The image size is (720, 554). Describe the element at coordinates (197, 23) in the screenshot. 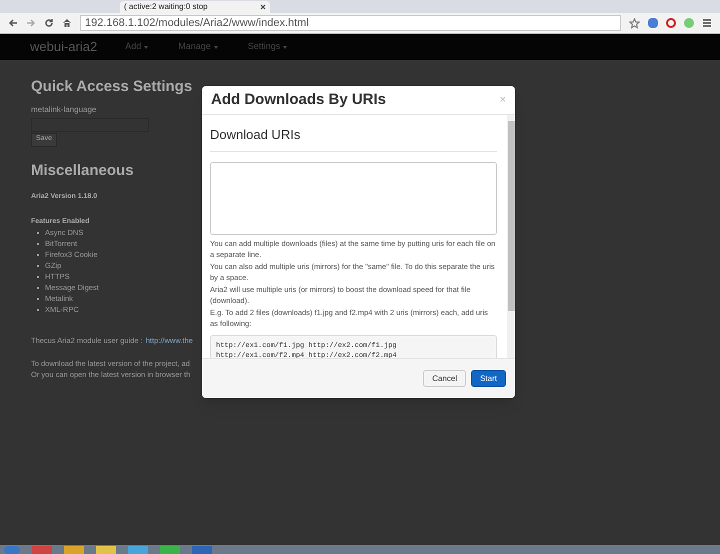

I see `url-text: 192.168.1.102/modules/Aria2/www/index.html` at that location.